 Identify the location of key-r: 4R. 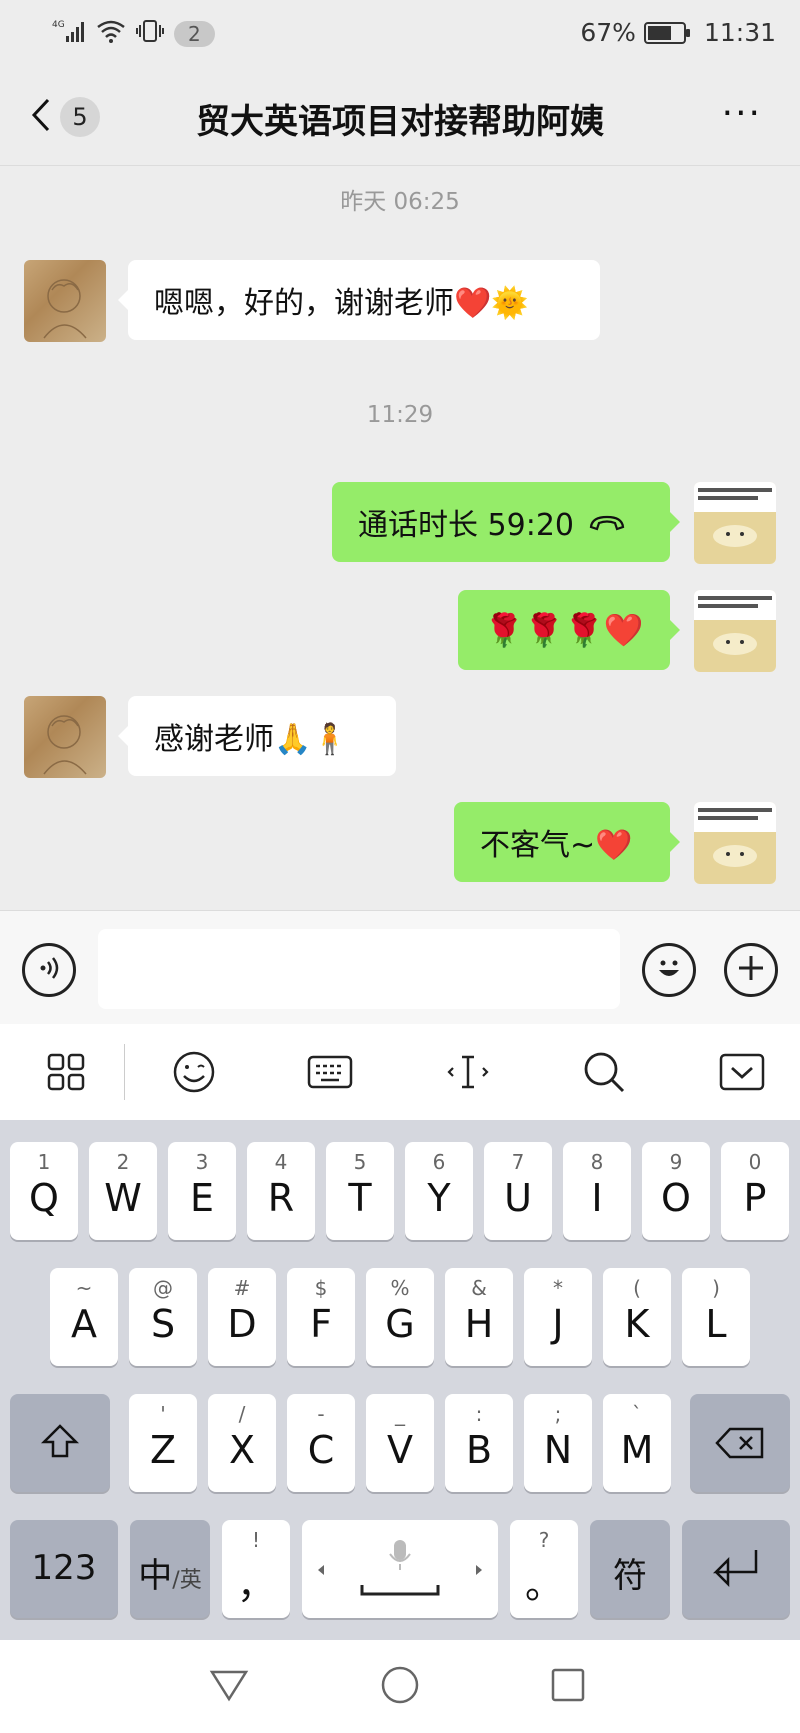
(281, 1191).